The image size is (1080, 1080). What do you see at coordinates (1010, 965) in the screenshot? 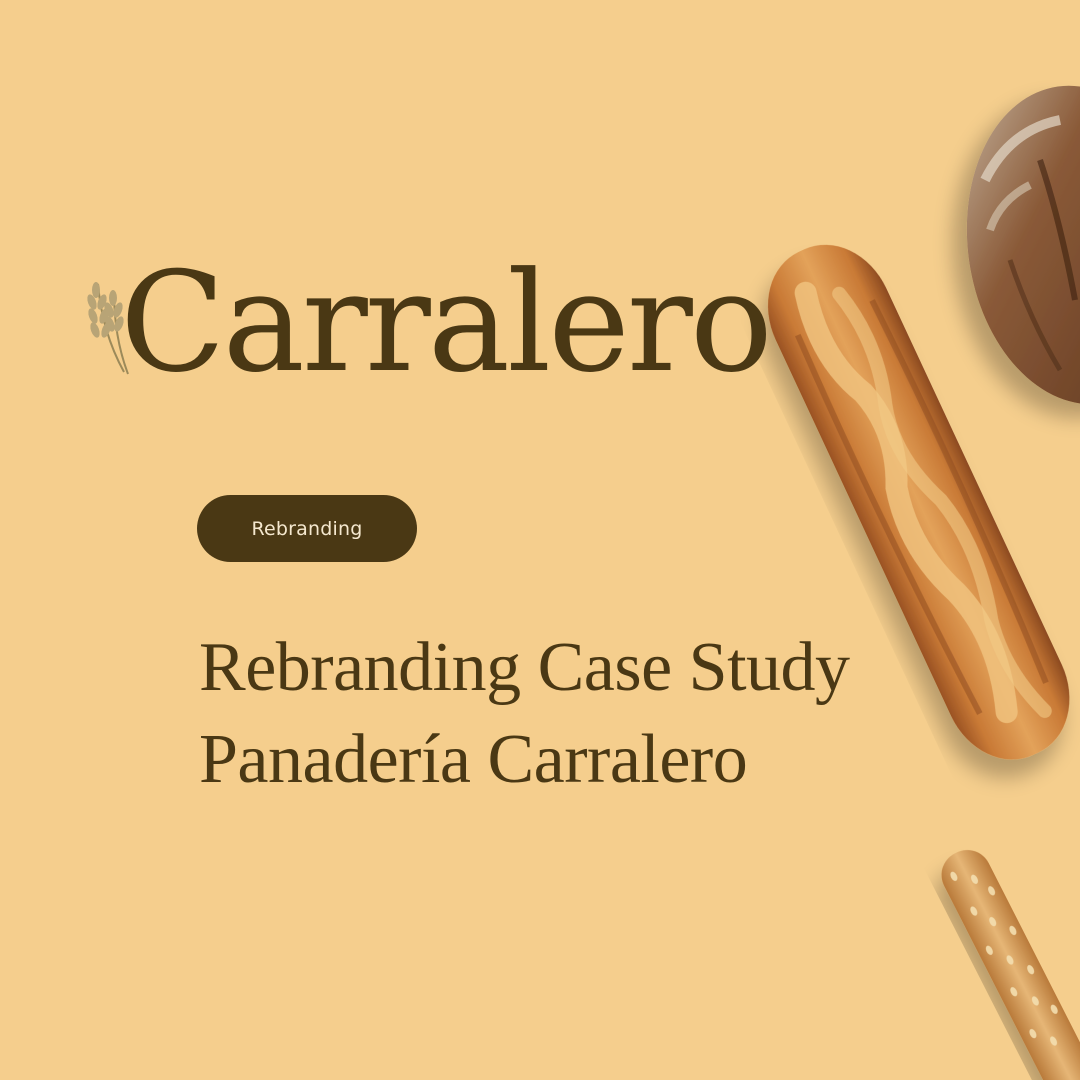
I see `sesame-breadstick-image` at bounding box center [1010, 965].